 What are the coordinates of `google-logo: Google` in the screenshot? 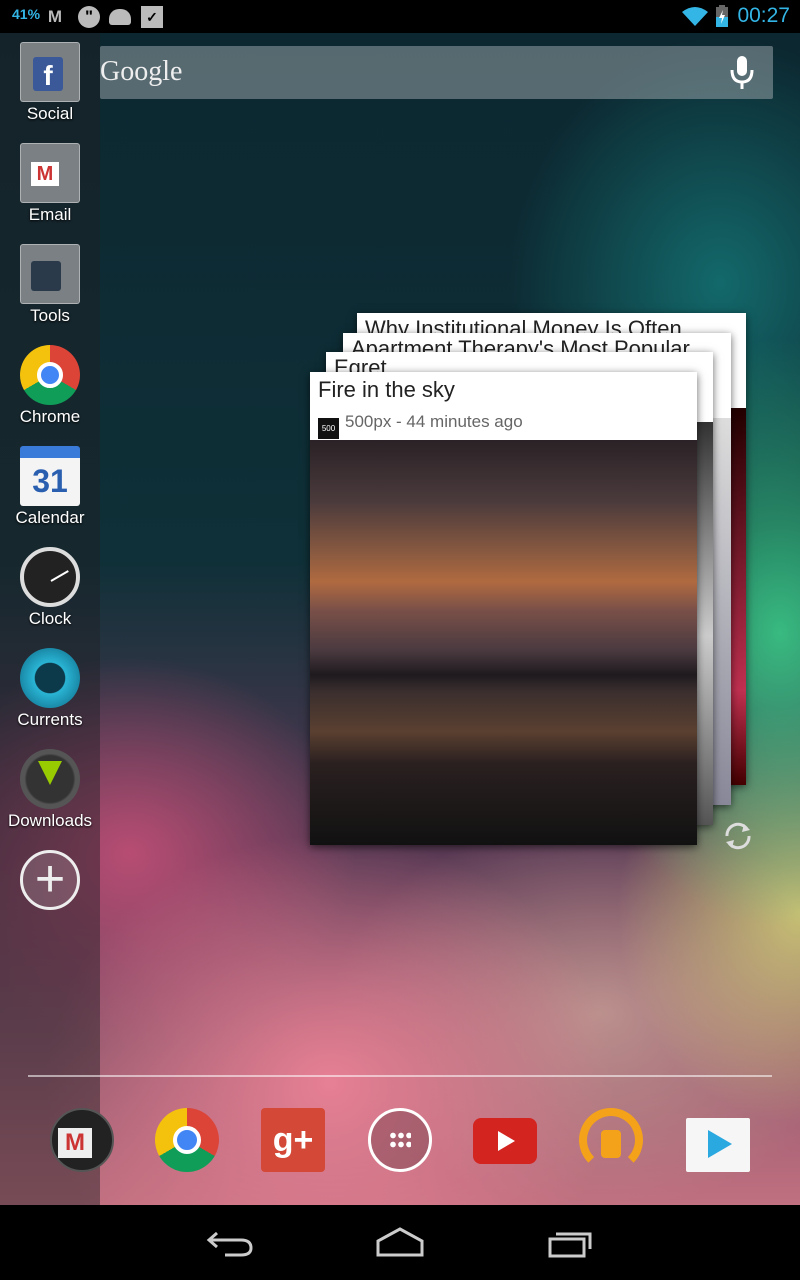 It's located at (141, 71).